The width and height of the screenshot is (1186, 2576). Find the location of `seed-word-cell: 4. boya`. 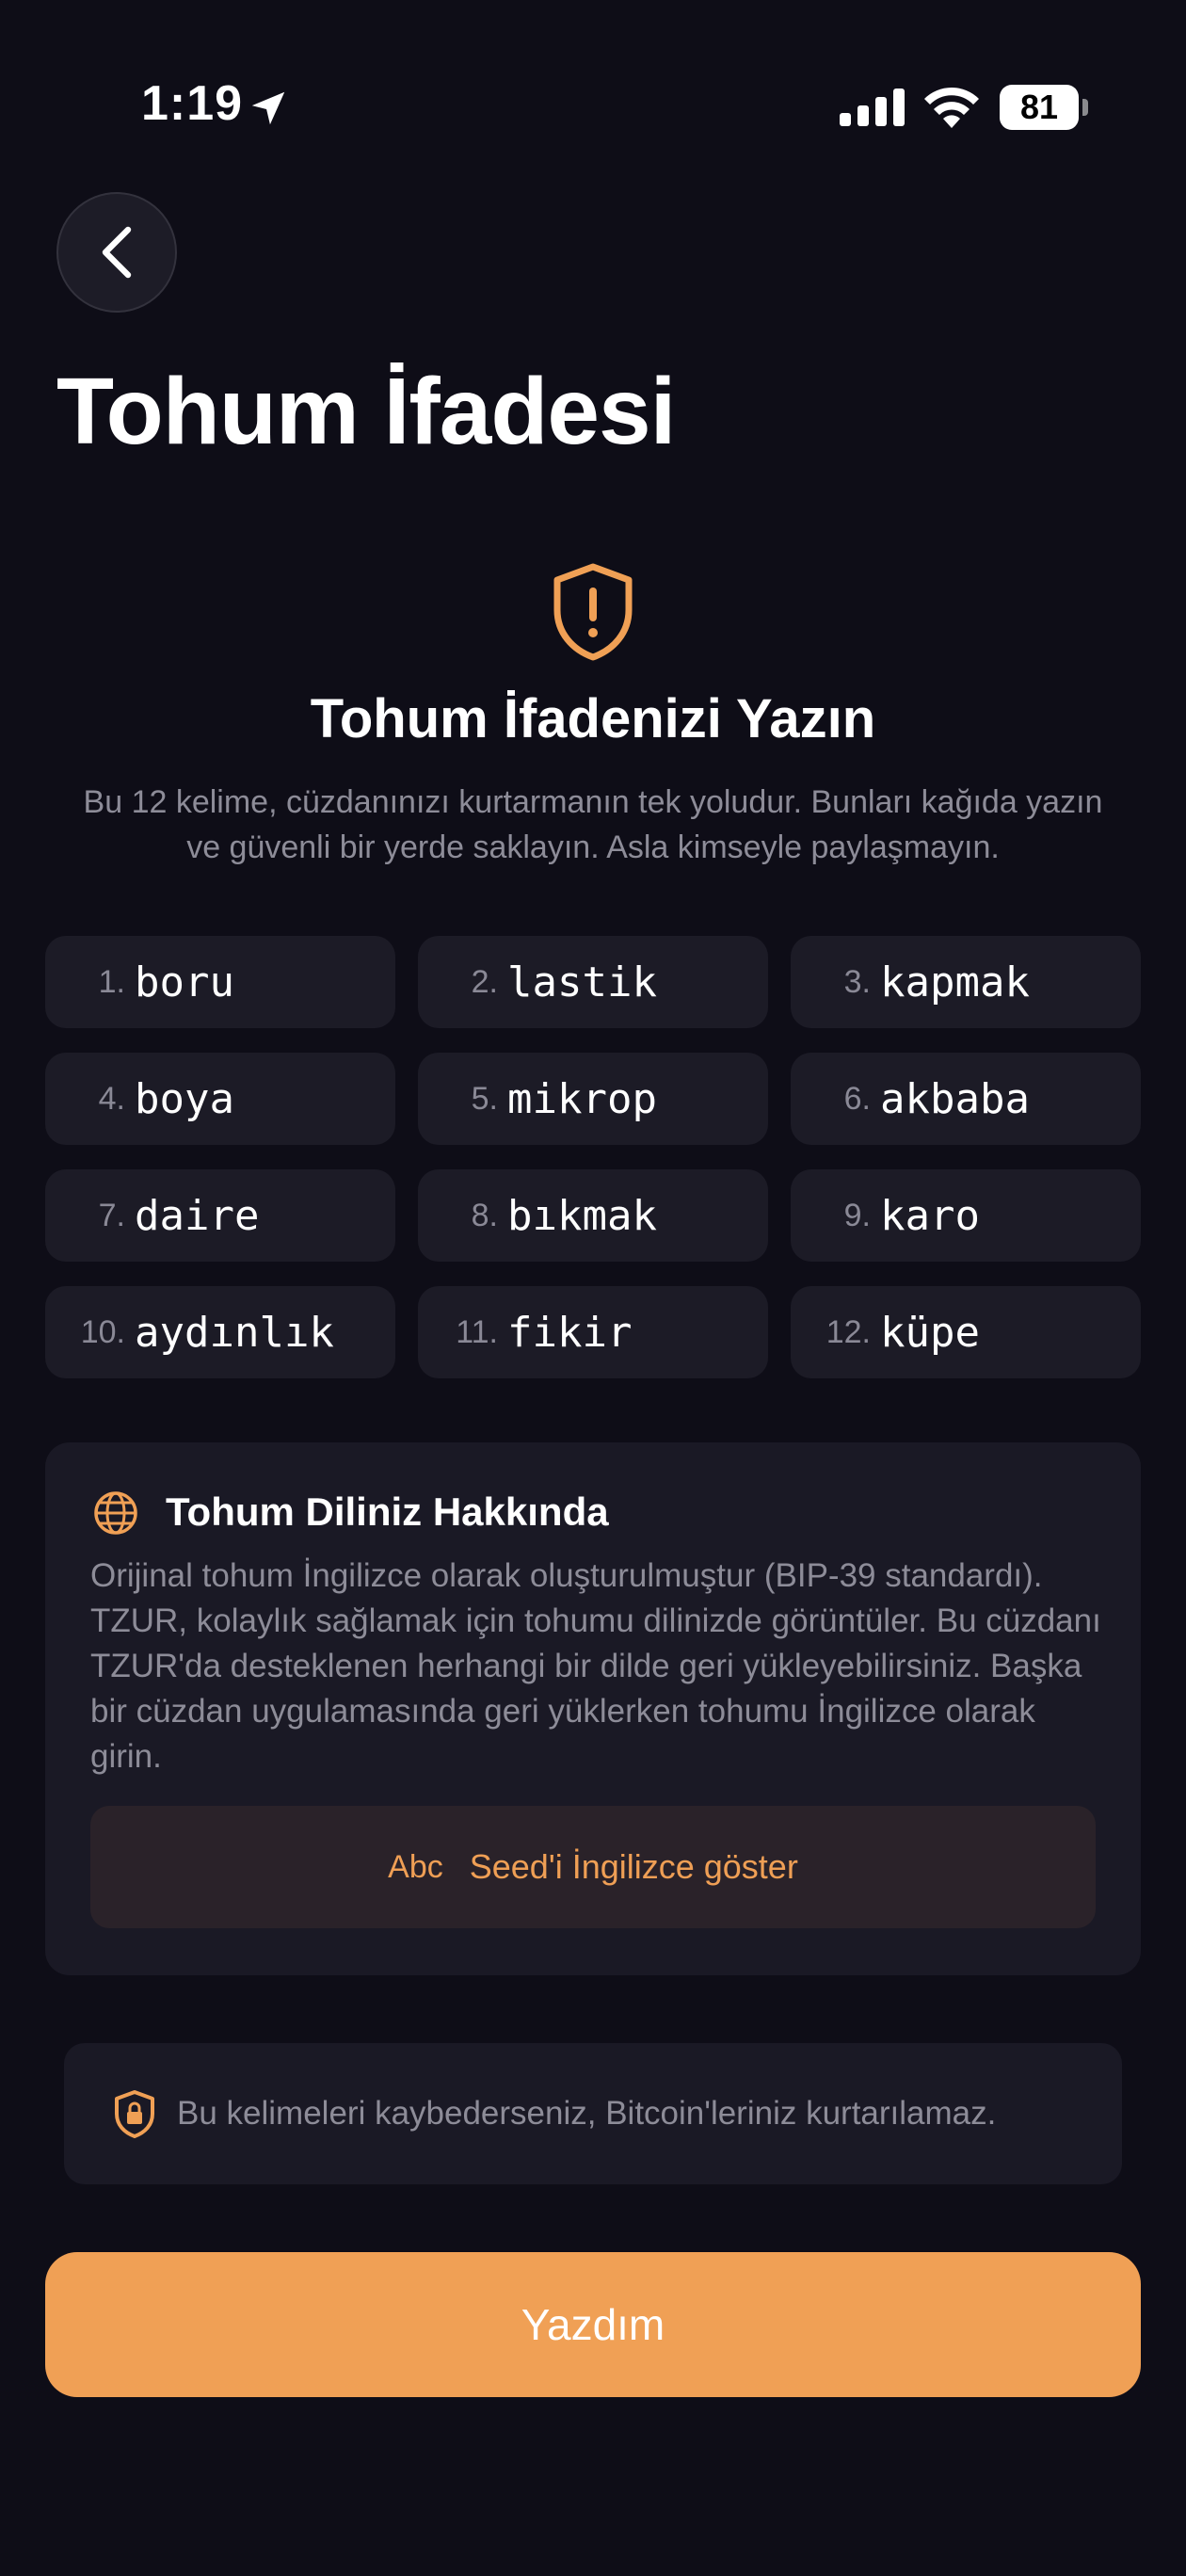

seed-word-cell: 4. boya is located at coordinates (220, 1099).